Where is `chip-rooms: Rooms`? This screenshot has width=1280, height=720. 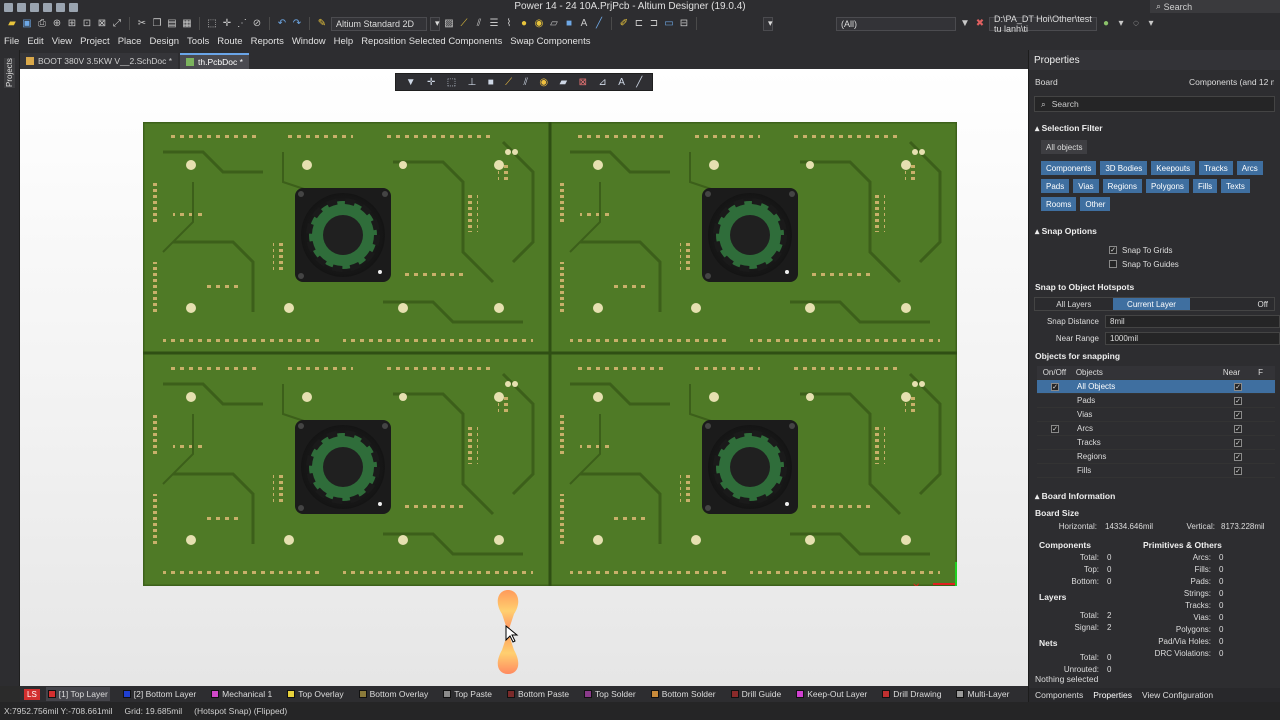 chip-rooms: Rooms is located at coordinates (1059, 204).